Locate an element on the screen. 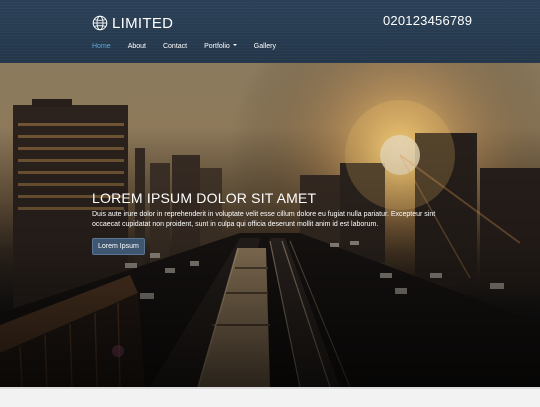  brand-name: LIMITED is located at coordinates (143, 23).